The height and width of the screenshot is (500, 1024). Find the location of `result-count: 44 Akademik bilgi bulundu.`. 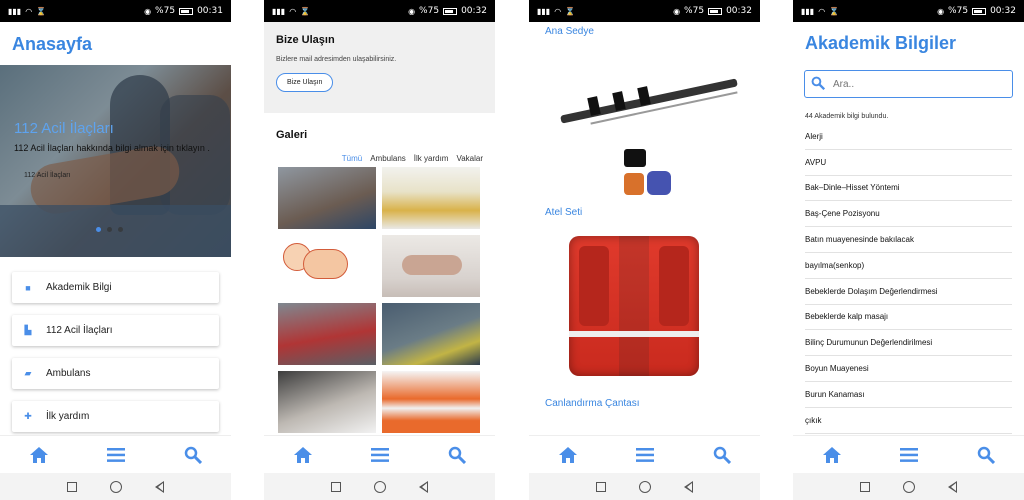

result-count: 44 Akademik bilgi bulundu. is located at coordinates (847, 116).